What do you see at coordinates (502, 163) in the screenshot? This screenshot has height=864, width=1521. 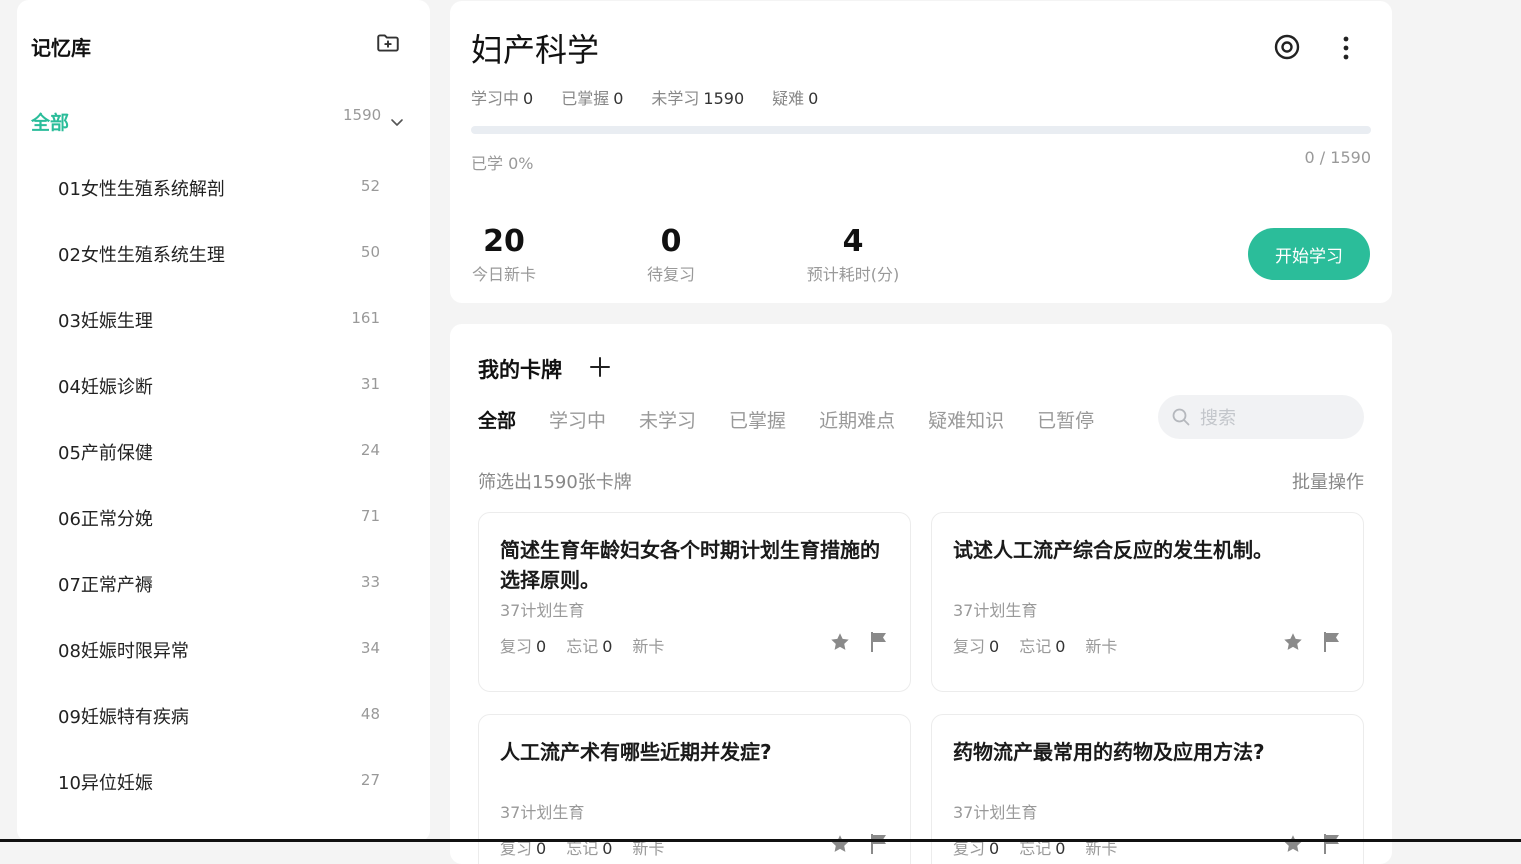 I see `learned-percent: 已学 0%` at bounding box center [502, 163].